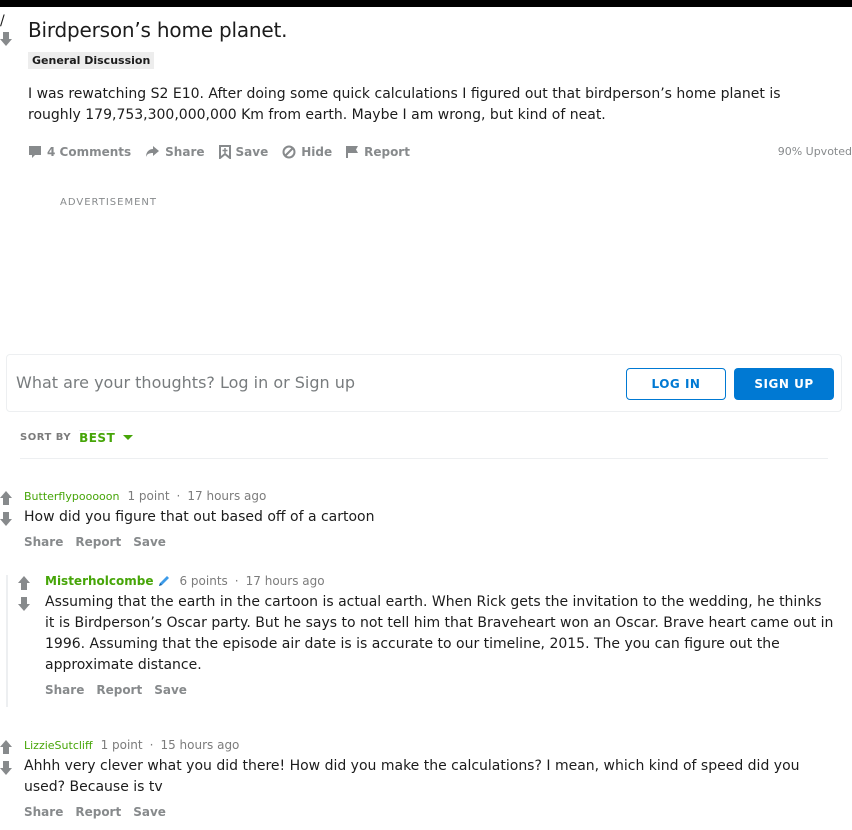 This screenshot has height=830, width=852. Describe the element at coordinates (203, 581) in the screenshot. I see `comment-points: 6 points` at that location.